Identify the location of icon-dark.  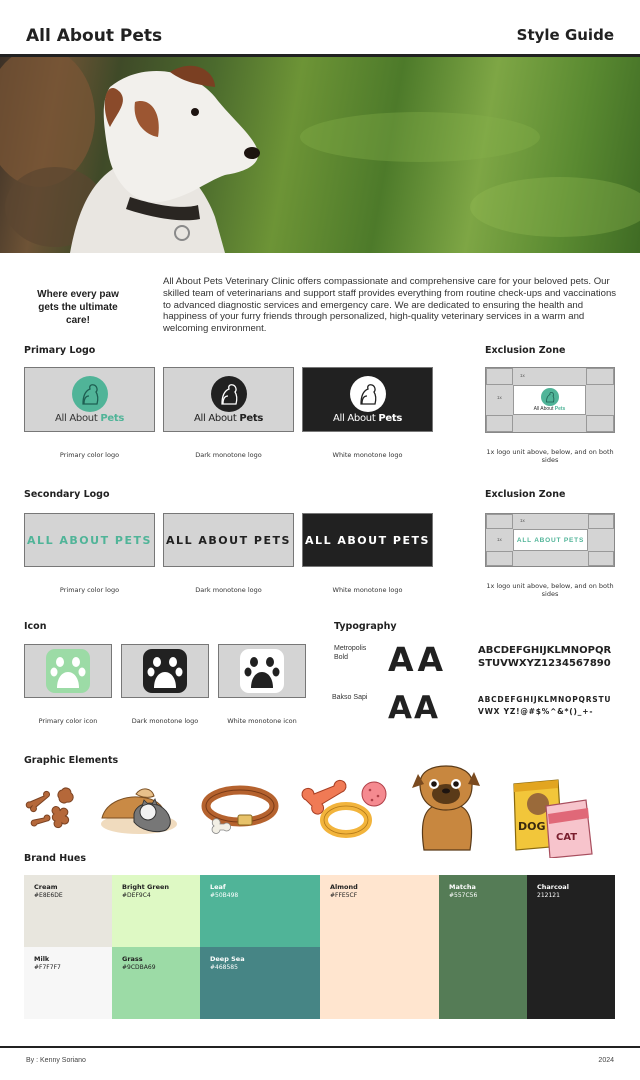
(165, 671).